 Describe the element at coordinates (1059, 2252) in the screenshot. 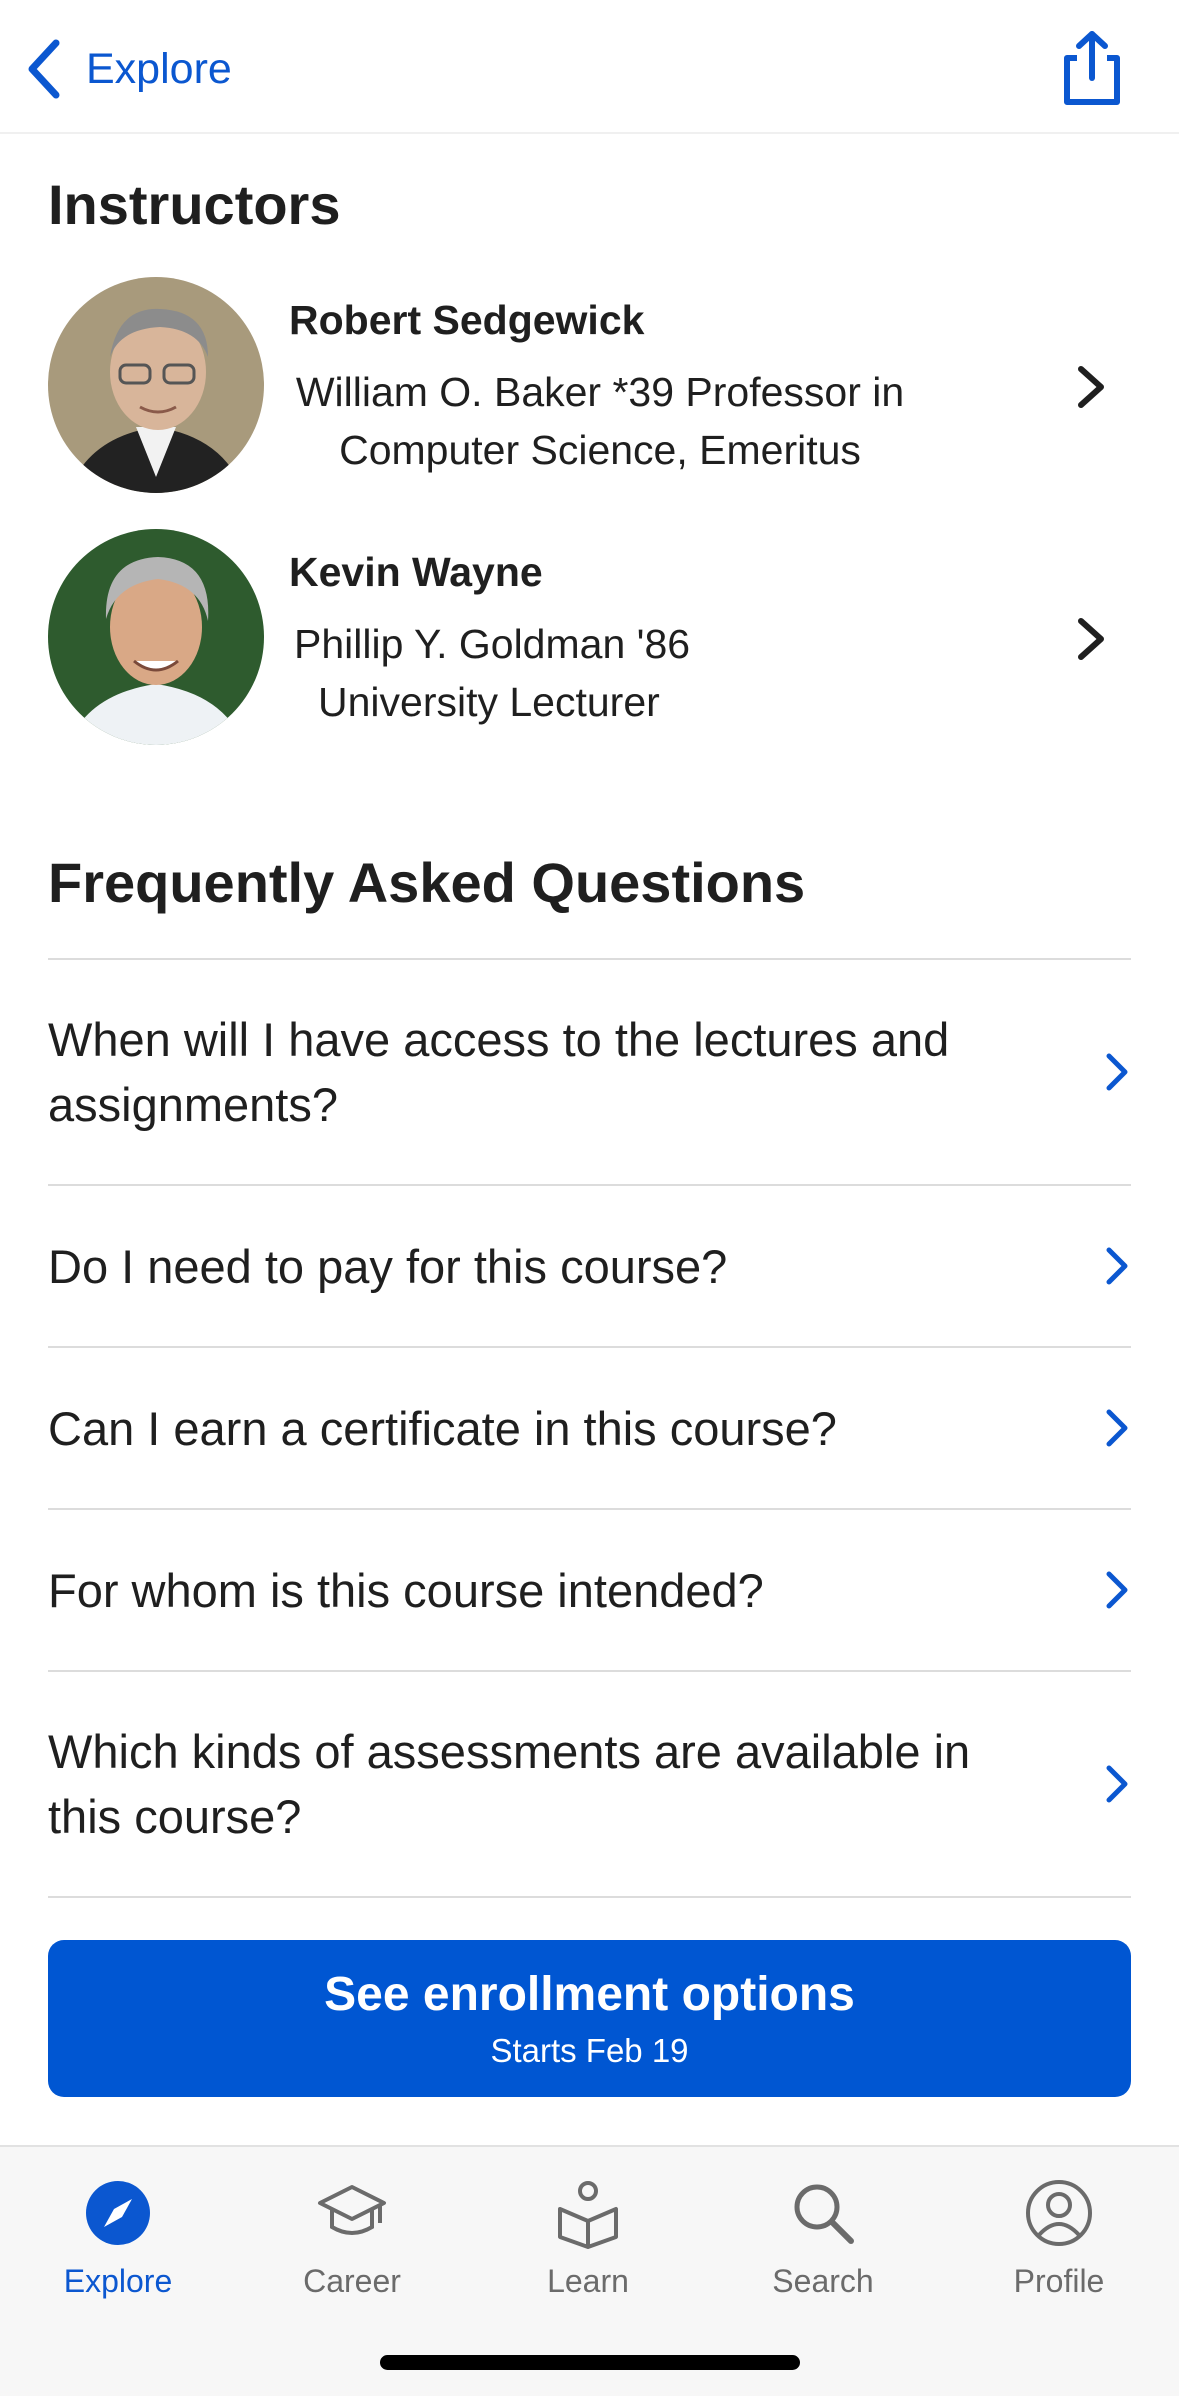

I see `tab-profile: Profile` at that location.